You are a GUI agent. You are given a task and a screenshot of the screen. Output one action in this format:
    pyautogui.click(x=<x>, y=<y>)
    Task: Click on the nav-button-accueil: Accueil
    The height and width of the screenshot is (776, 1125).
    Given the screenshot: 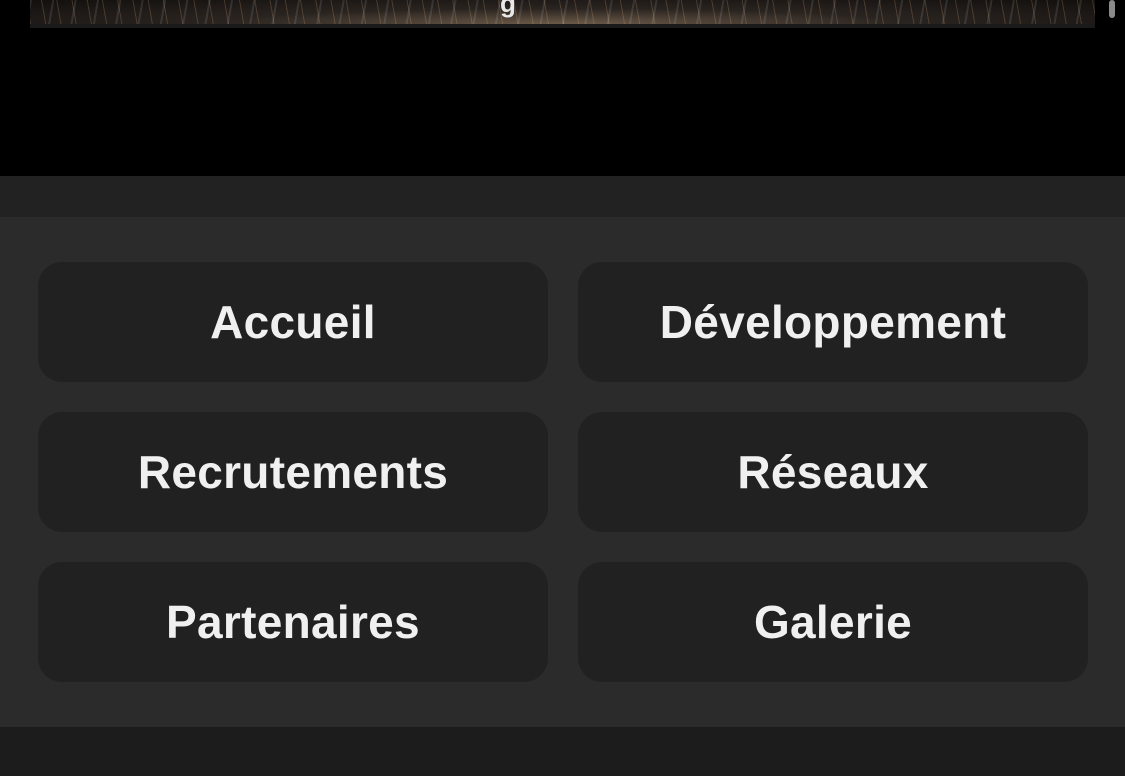 What is the action you would take?
    pyautogui.click(x=293, y=322)
    